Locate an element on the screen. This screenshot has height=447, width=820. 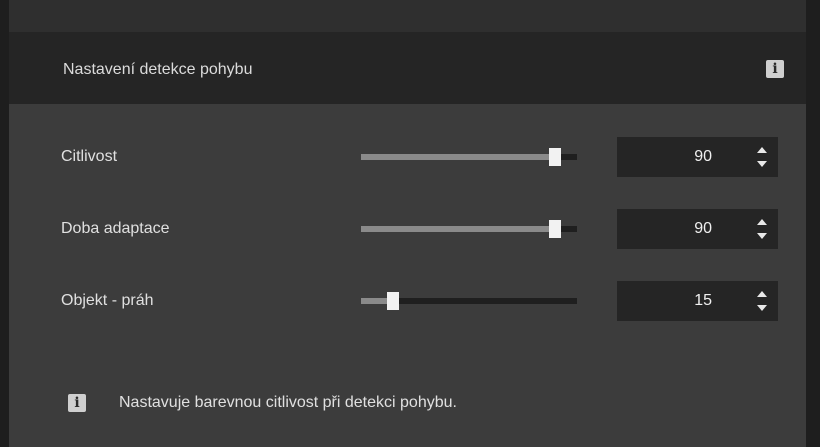
citlivost-slider is located at coordinates (469, 157).